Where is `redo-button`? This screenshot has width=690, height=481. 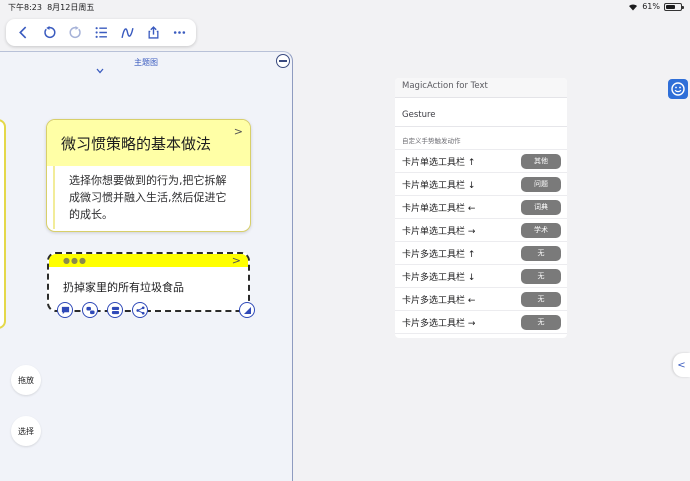
redo-button is located at coordinates (75, 33).